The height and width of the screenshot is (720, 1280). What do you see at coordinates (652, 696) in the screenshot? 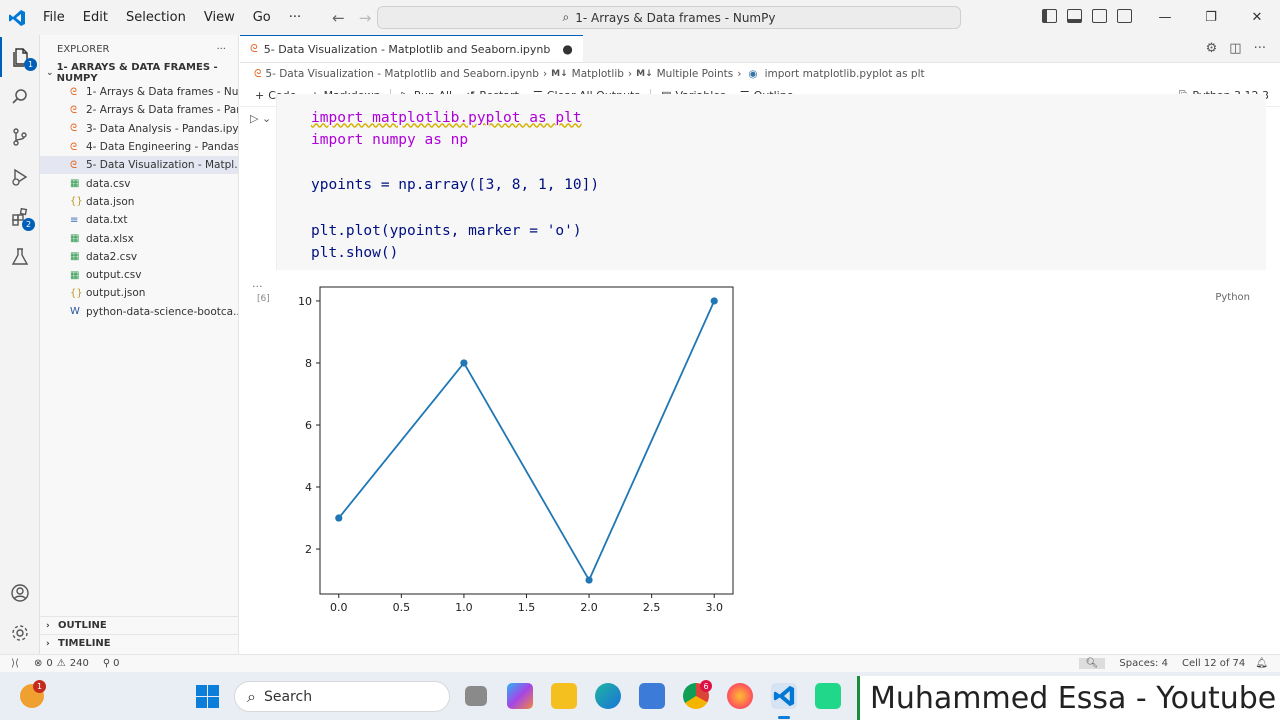
I see `store-icon` at bounding box center [652, 696].